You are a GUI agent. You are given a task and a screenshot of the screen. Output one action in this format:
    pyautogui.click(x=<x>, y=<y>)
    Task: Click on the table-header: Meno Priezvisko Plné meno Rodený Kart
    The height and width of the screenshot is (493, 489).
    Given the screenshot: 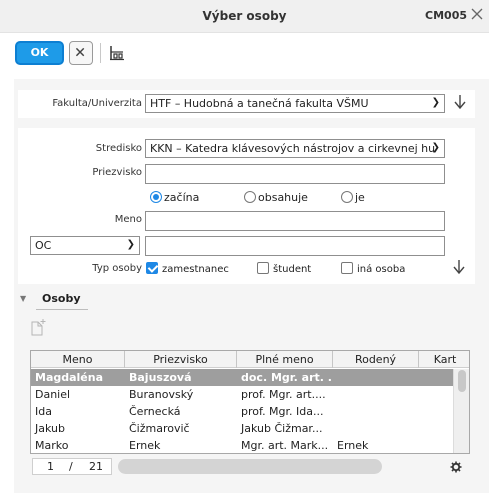 What is the action you would take?
    pyautogui.click(x=250, y=359)
    